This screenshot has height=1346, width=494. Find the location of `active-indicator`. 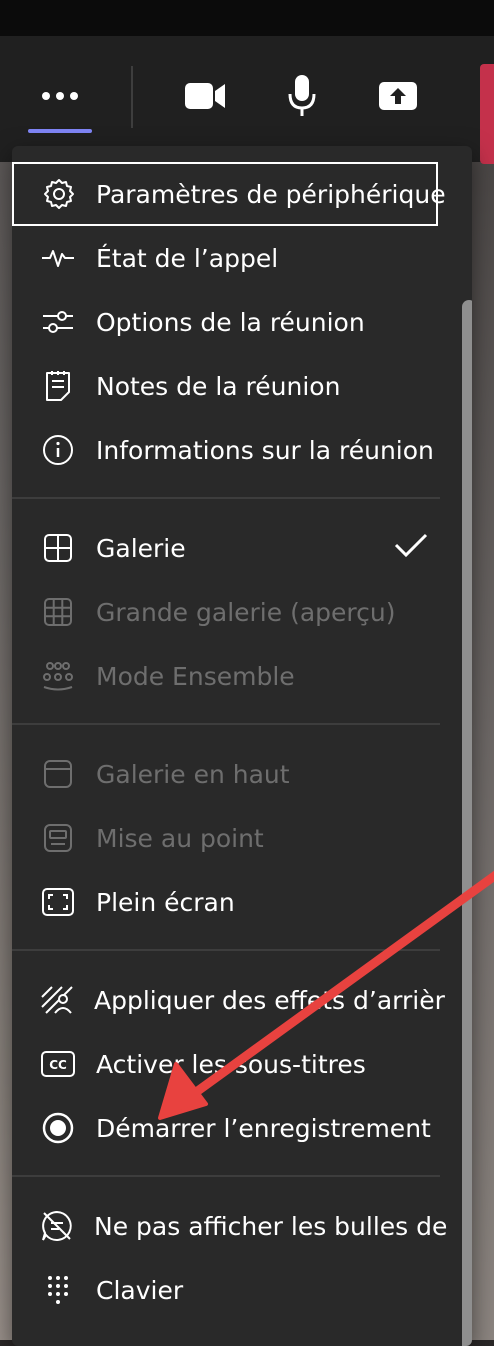

active-indicator is located at coordinates (60, 131).